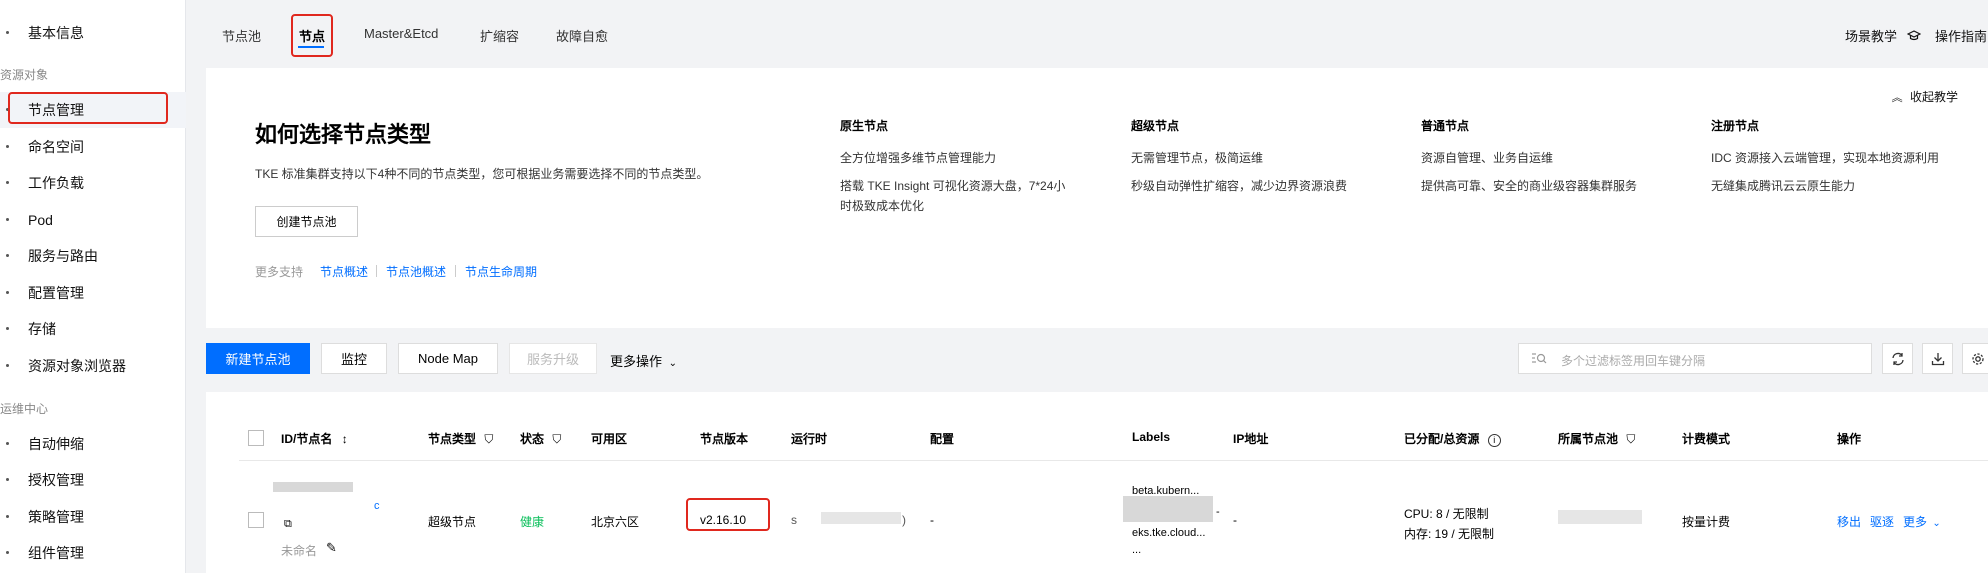 The image size is (1988, 573). I want to click on sidebar-item-autoscaling: 自动伸缩, so click(93, 444).